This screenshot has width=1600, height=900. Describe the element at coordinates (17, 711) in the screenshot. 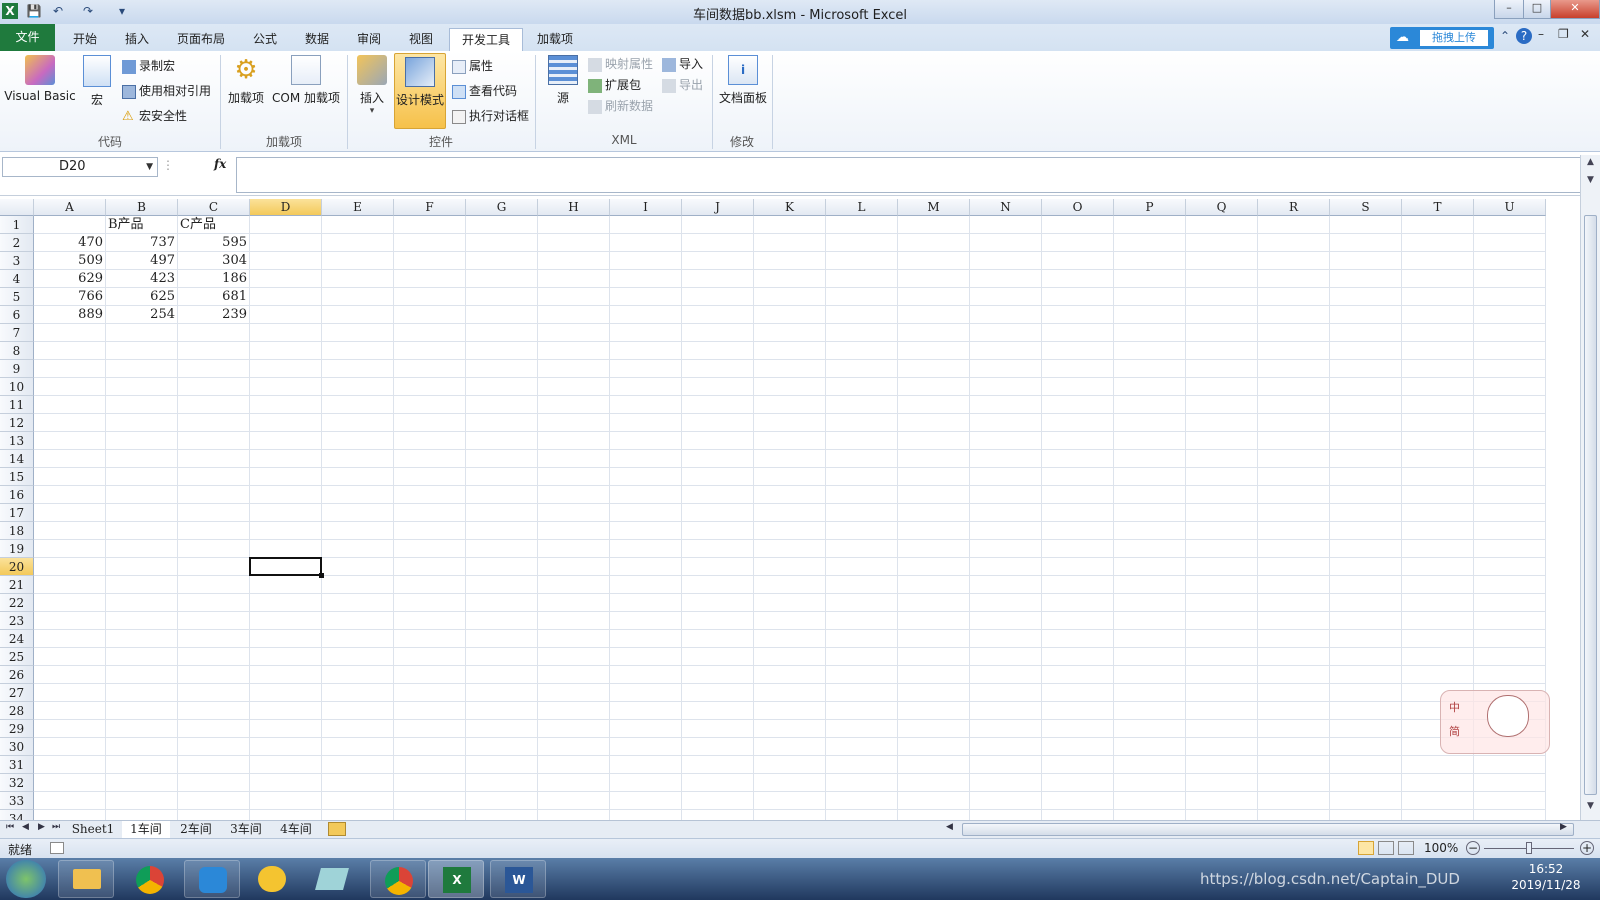

I see `row-header-28: 28` at that location.